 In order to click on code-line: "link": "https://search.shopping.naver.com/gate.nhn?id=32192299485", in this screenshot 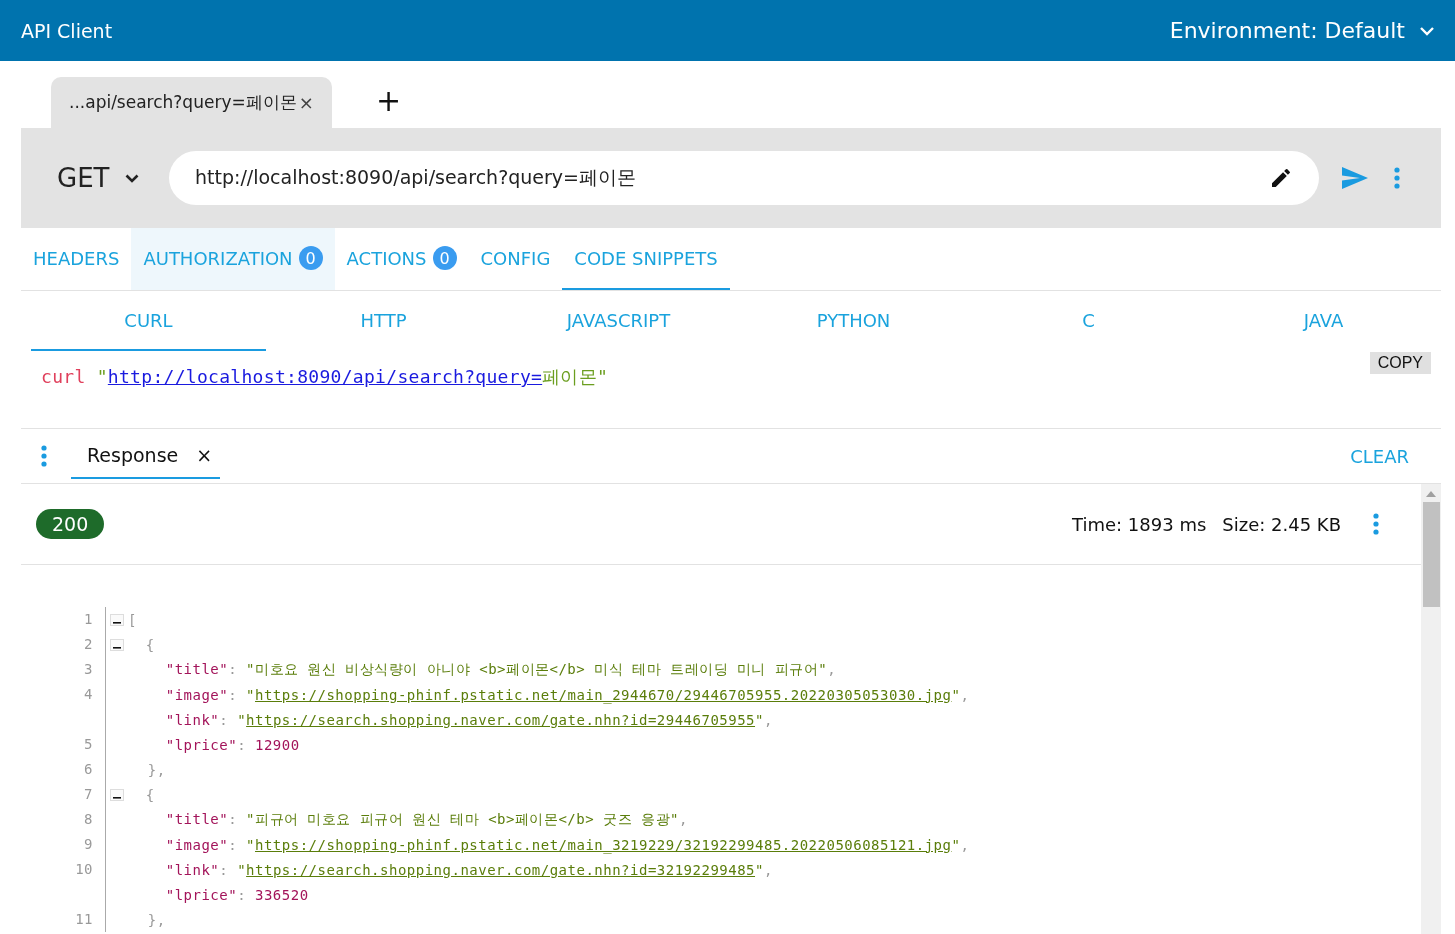, I will do `click(468, 869)`.